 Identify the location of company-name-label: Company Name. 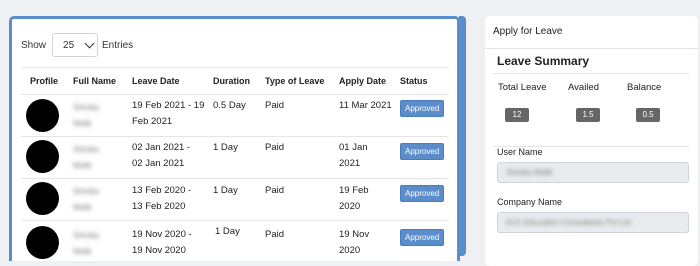
(530, 202).